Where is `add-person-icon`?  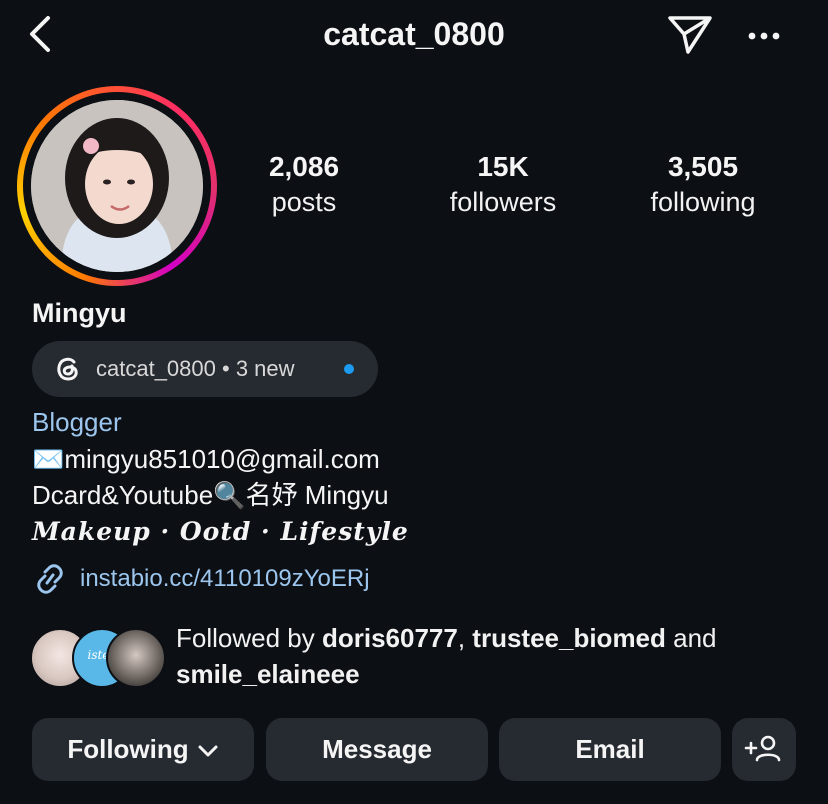 add-person-icon is located at coordinates (762, 748).